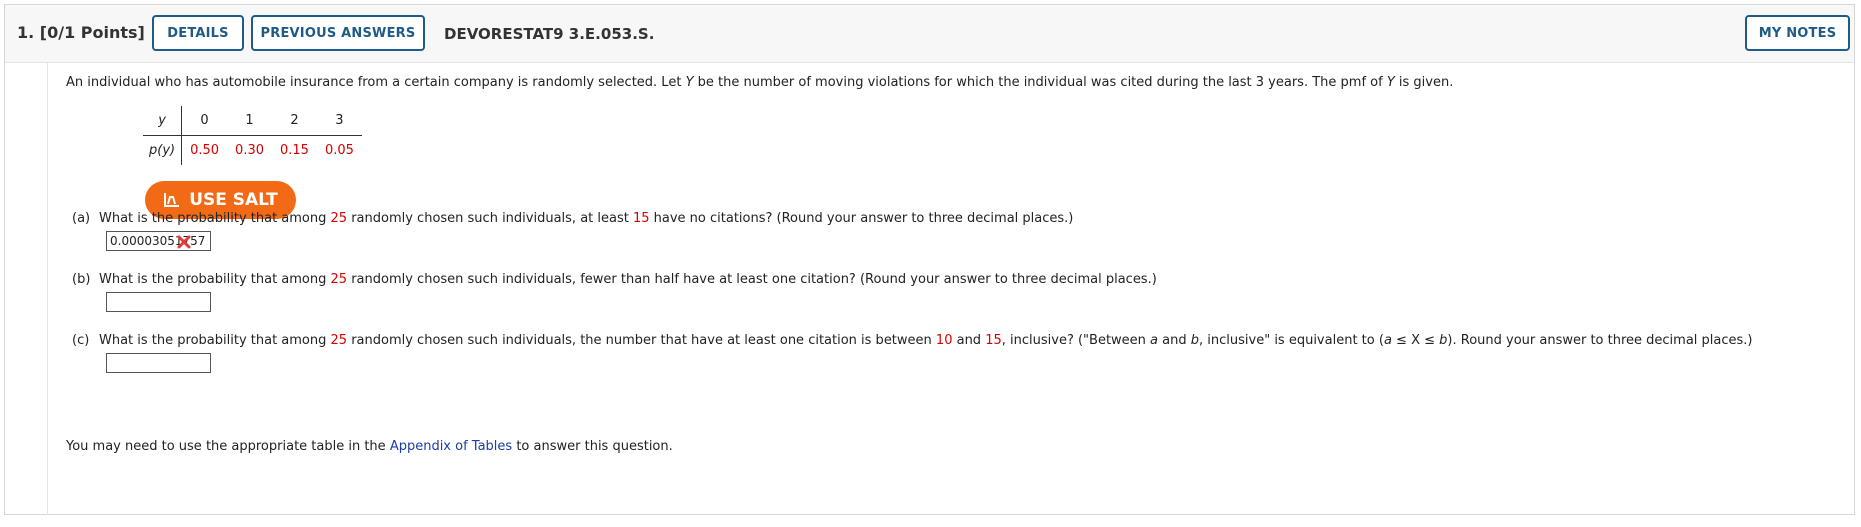  I want to click on part-c-var-a-2: a, so click(1387, 340).